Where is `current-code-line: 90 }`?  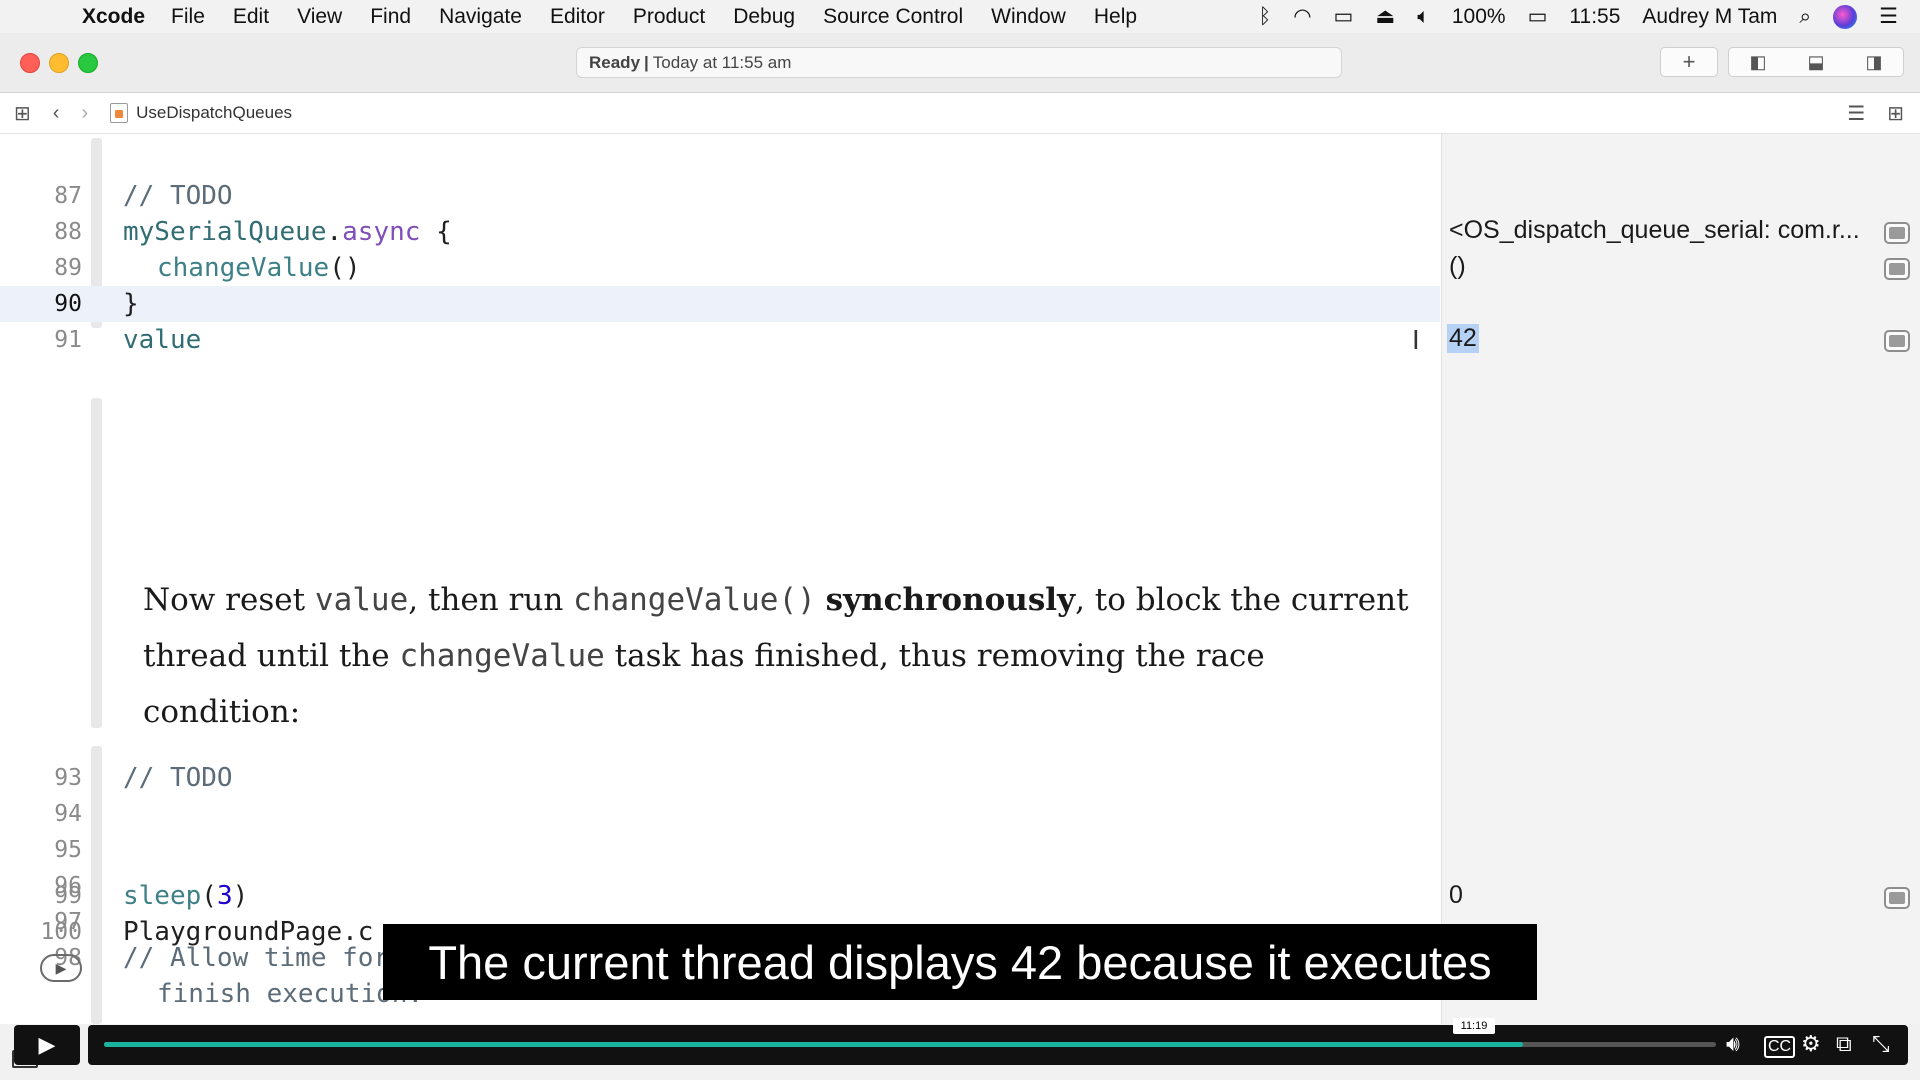
current-code-line: 90 } is located at coordinates (720, 304).